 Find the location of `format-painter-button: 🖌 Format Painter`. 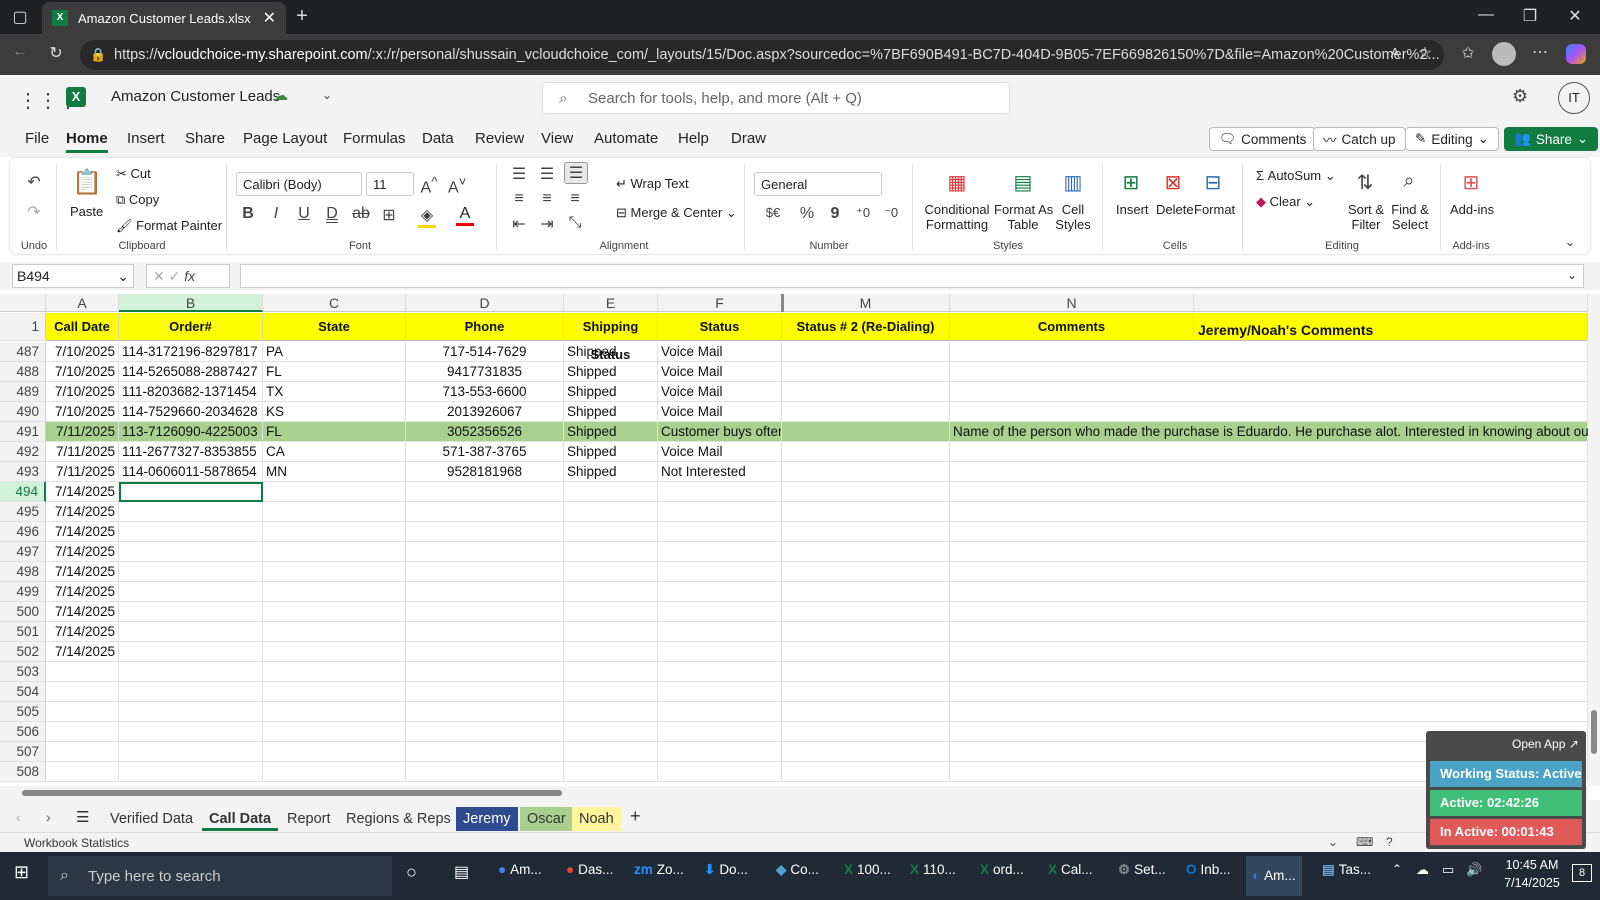

format-painter-button: 🖌 Format Painter is located at coordinates (169, 226).